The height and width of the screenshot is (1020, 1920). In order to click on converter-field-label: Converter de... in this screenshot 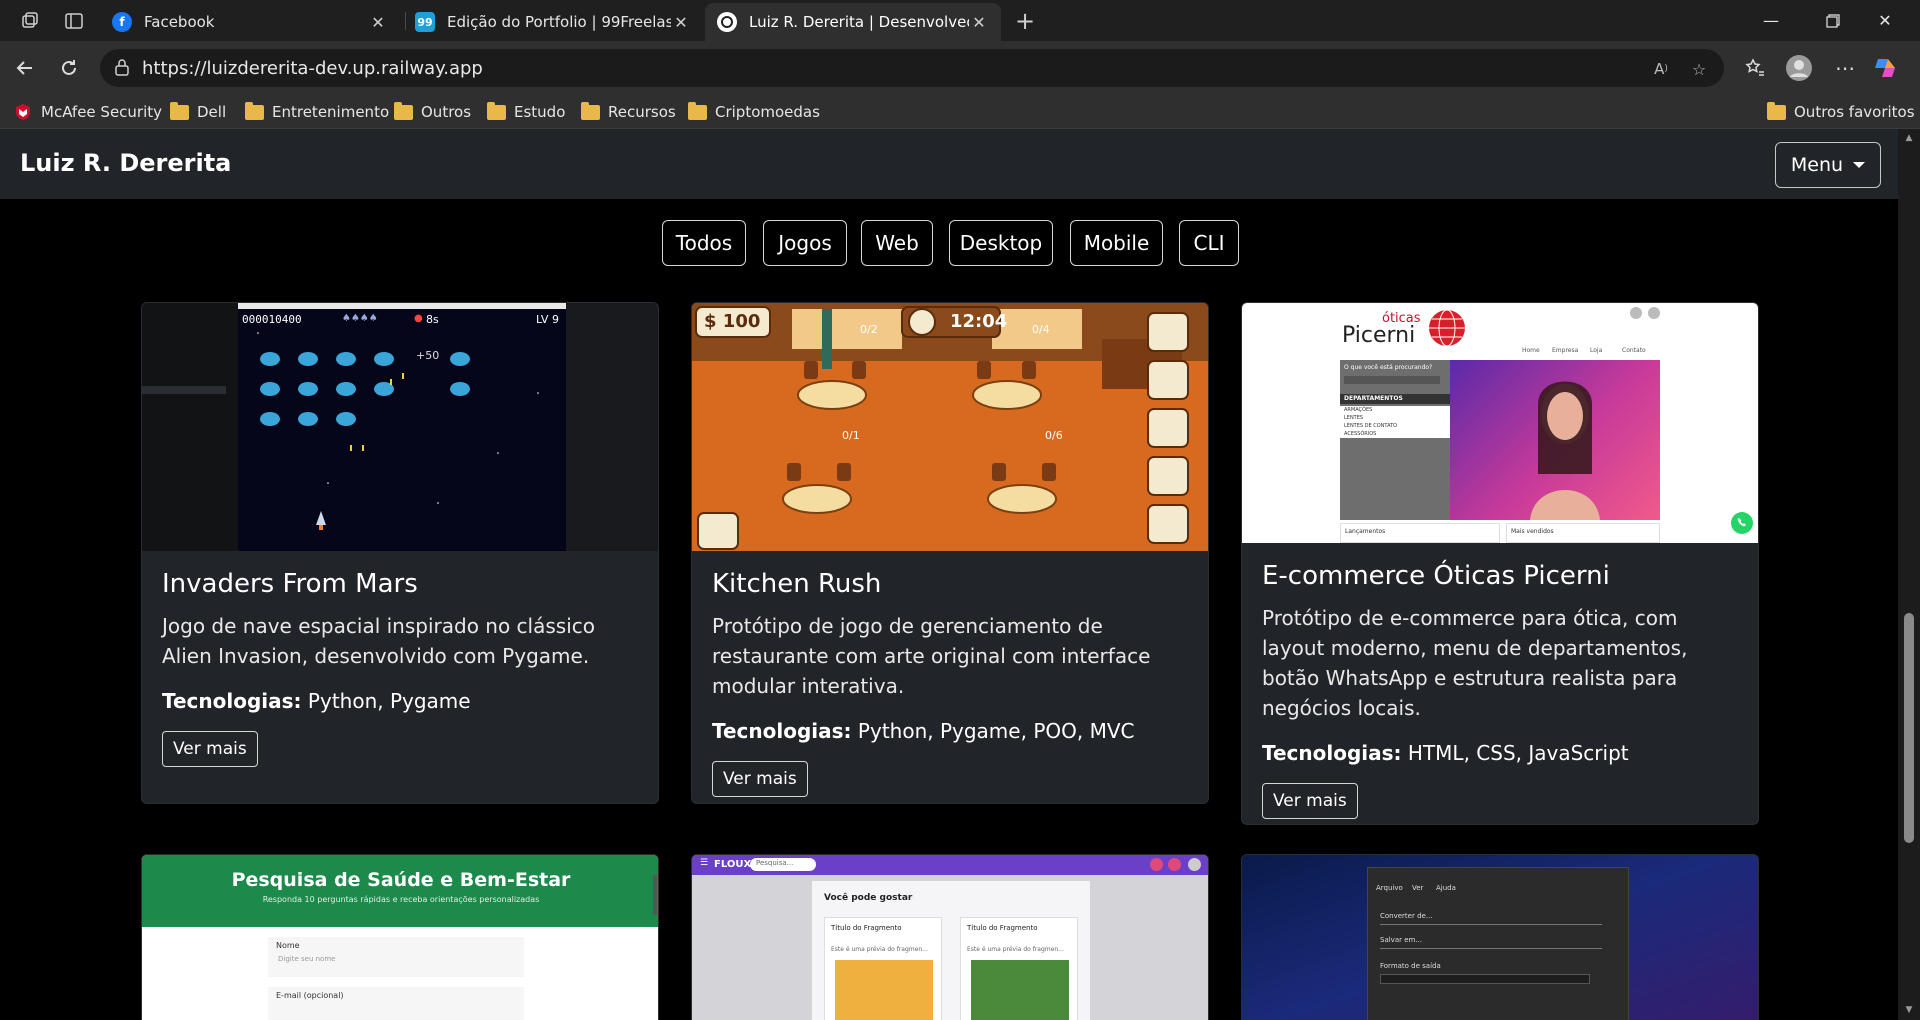, I will do `click(1406, 916)`.